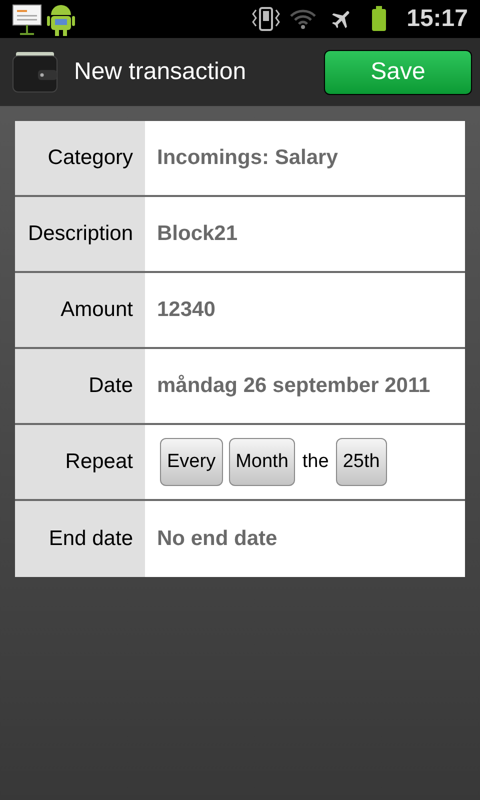  Describe the element at coordinates (99, 462) in the screenshot. I see `field-label: Repeat` at that location.